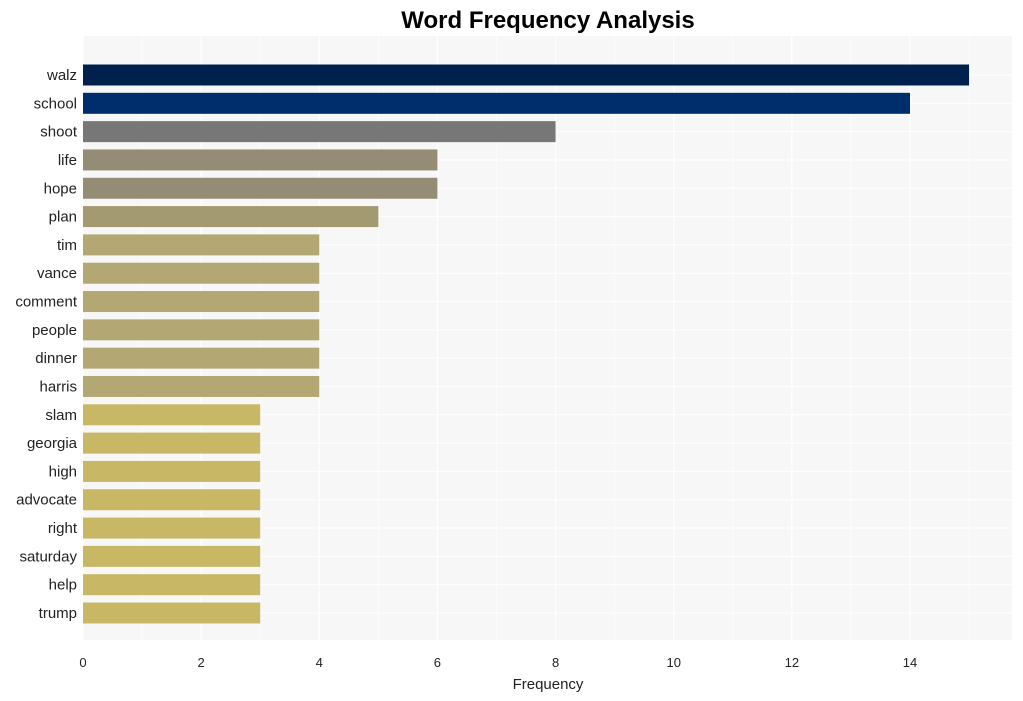  What do you see at coordinates (319, 132) in the screenshot?
I see `bar-shoot` at bounding box center [319, 132].